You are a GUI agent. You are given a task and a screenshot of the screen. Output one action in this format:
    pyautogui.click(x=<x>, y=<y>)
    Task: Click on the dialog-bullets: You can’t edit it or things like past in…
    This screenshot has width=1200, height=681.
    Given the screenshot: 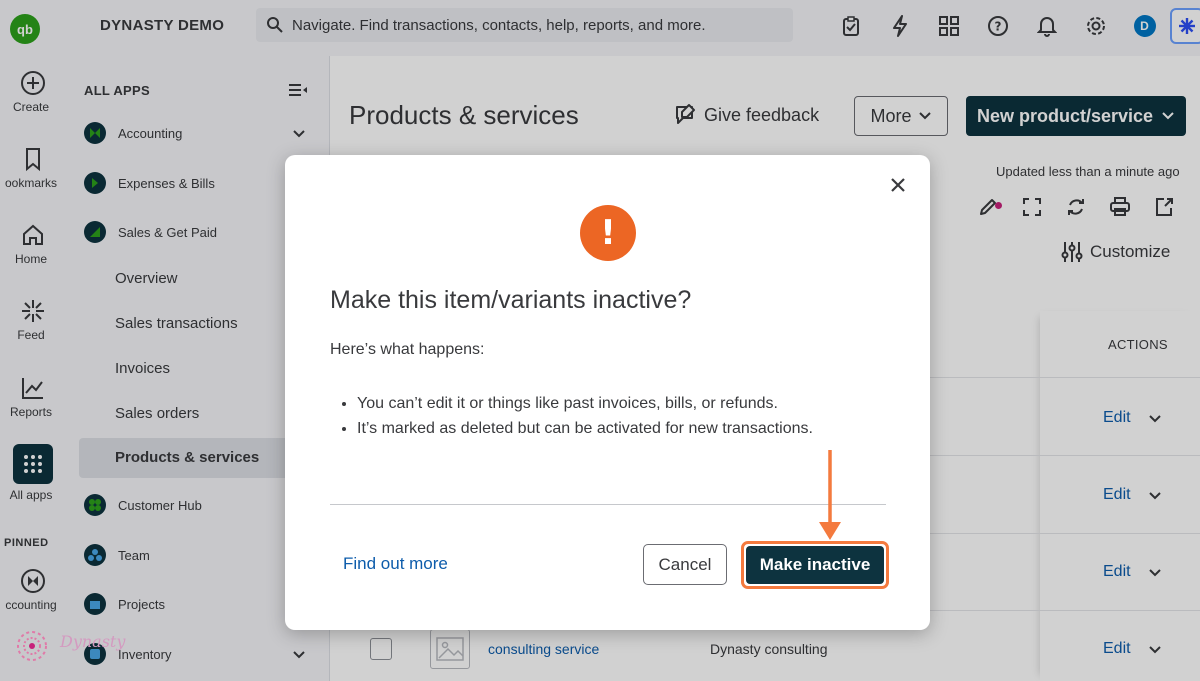 What is the action you would take?
    pyautogui.click(x=585, y=420)
    